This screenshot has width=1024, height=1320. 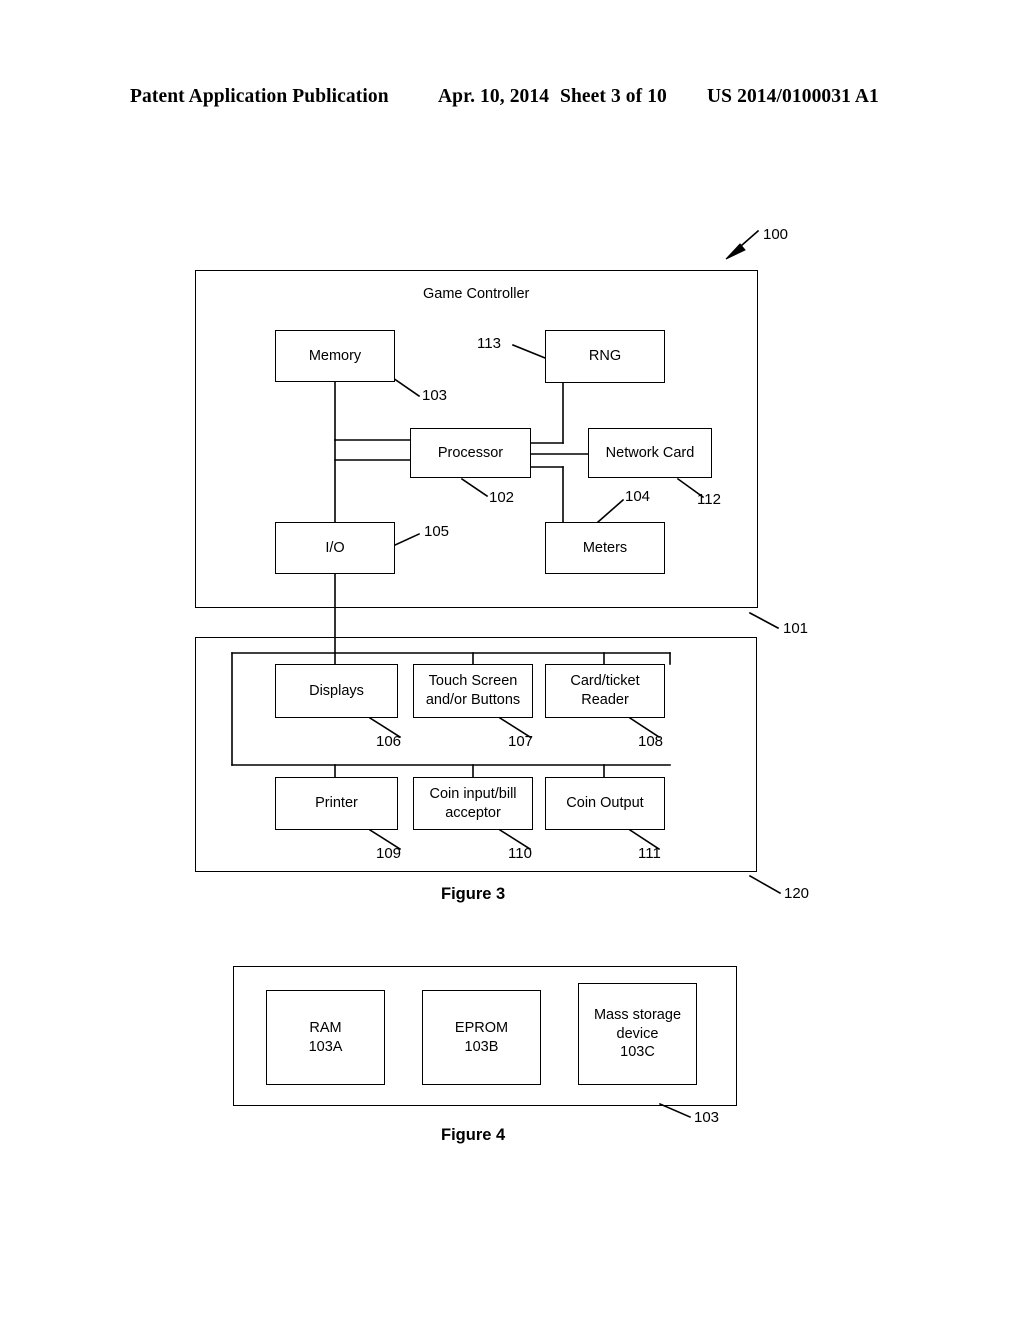 What do you see at coordinates (473, 691) in the screenshot?
I see `block-touch-screen: Touch Screen and/or Buttons` at bounding box center [473, 691].